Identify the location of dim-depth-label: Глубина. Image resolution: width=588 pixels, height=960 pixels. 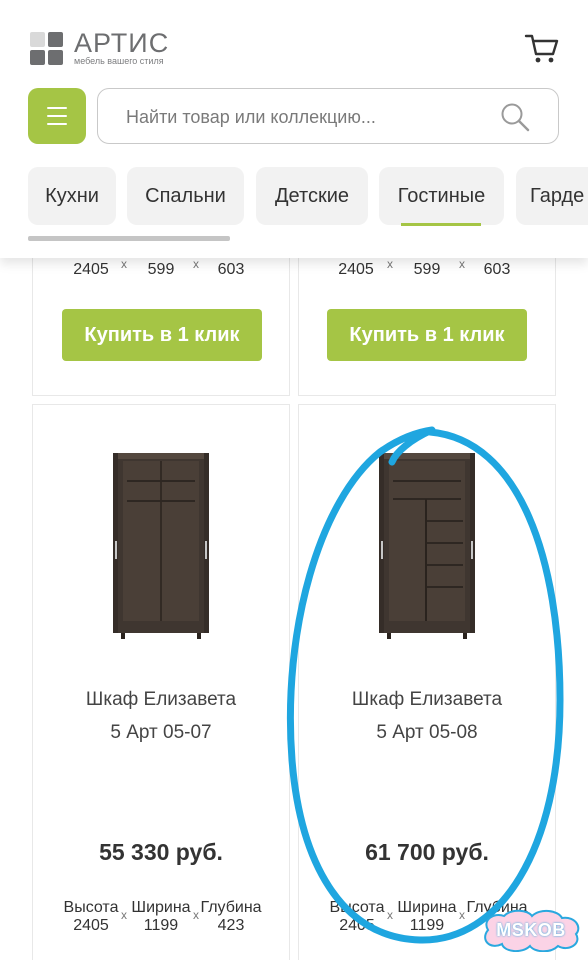
(231, 907).